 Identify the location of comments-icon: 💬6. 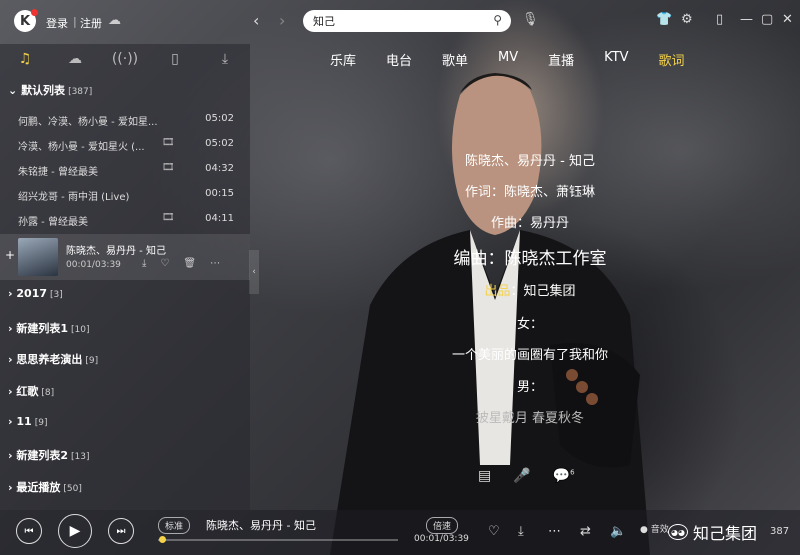
(564, 476).